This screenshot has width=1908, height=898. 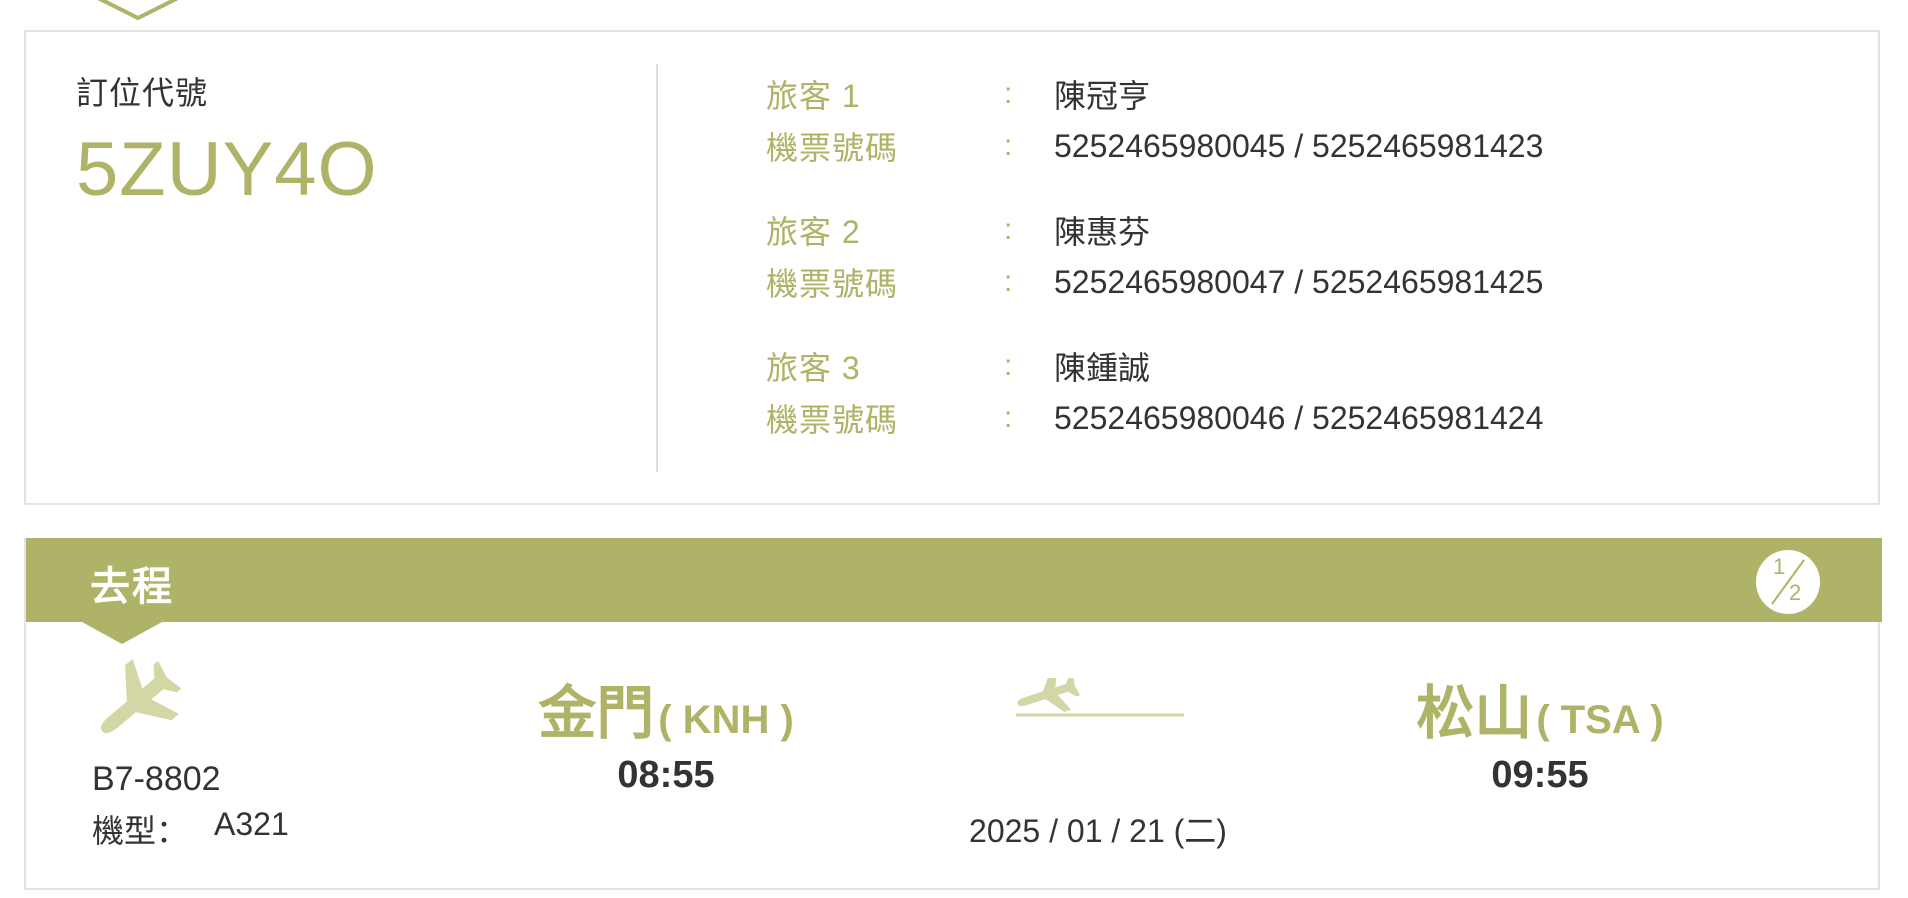 I want to click on flight-header: 去程 1 2, so click(x=954, y=580).